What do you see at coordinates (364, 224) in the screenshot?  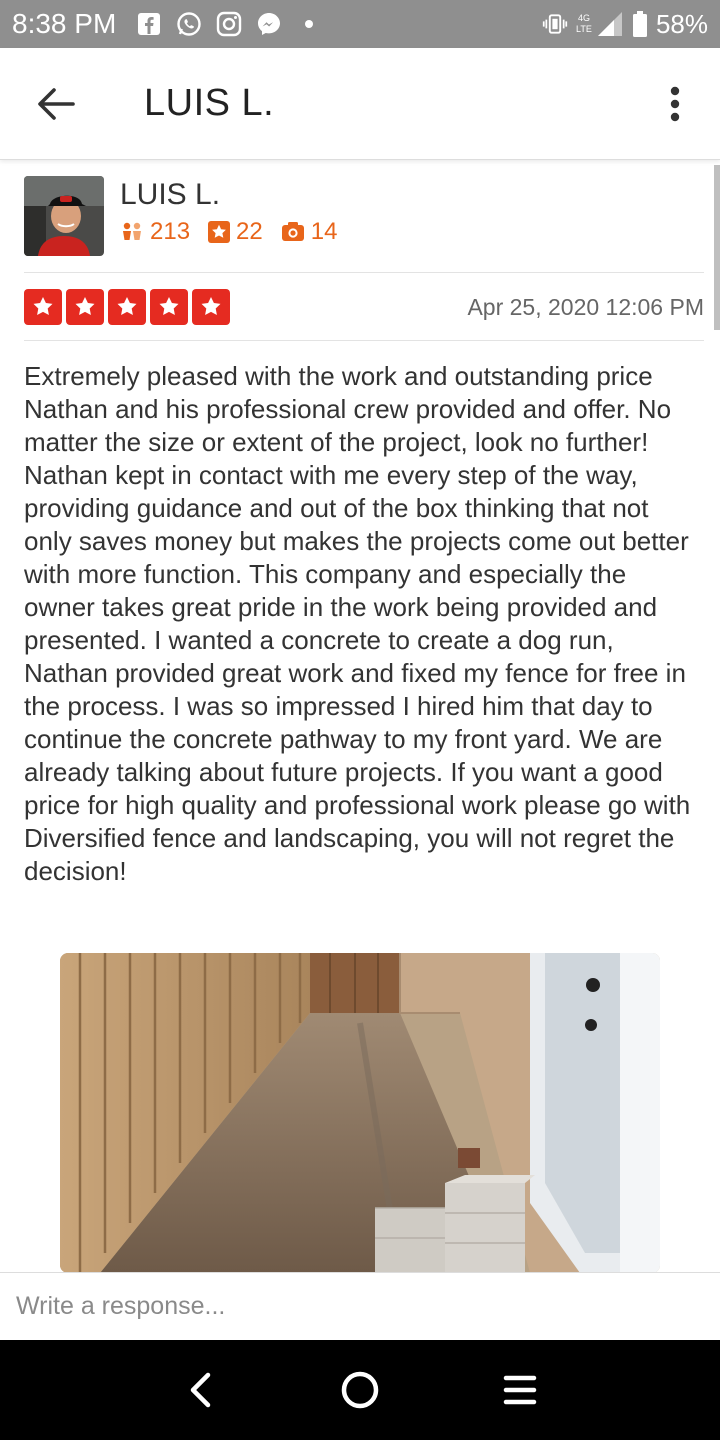 I see `reviewer-header: LUIS L. 213 22 14` at bounding box center [364, 224].